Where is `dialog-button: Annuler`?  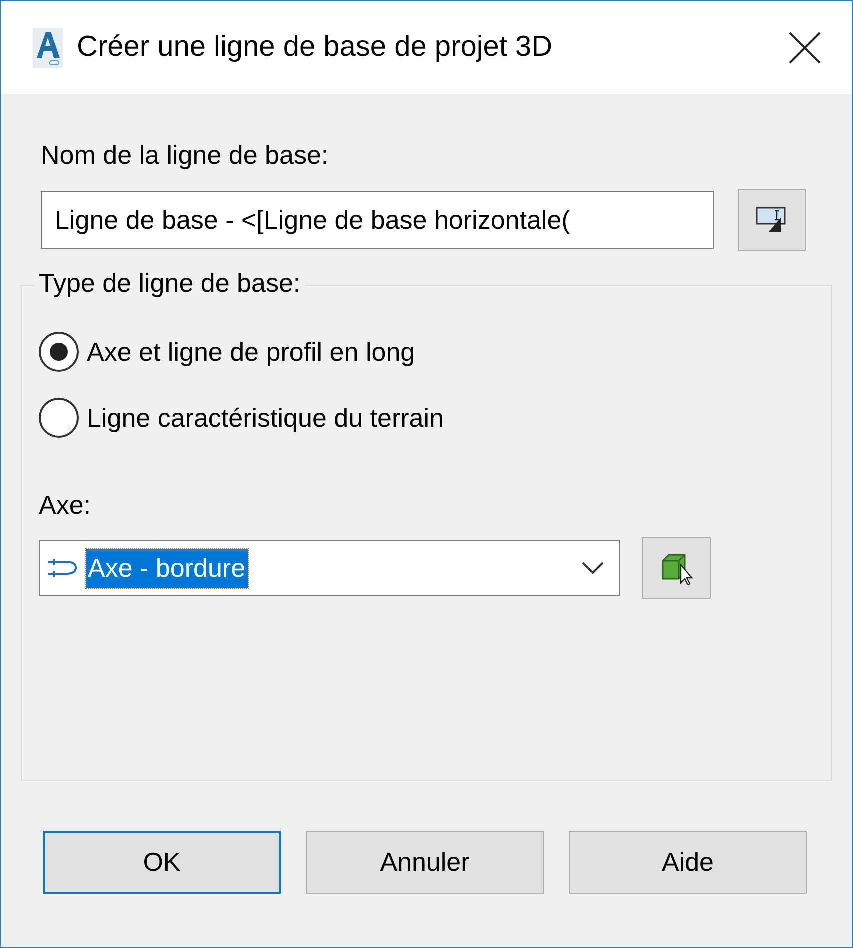 dialog-button: Annuler is located at coordinates (425, 862).